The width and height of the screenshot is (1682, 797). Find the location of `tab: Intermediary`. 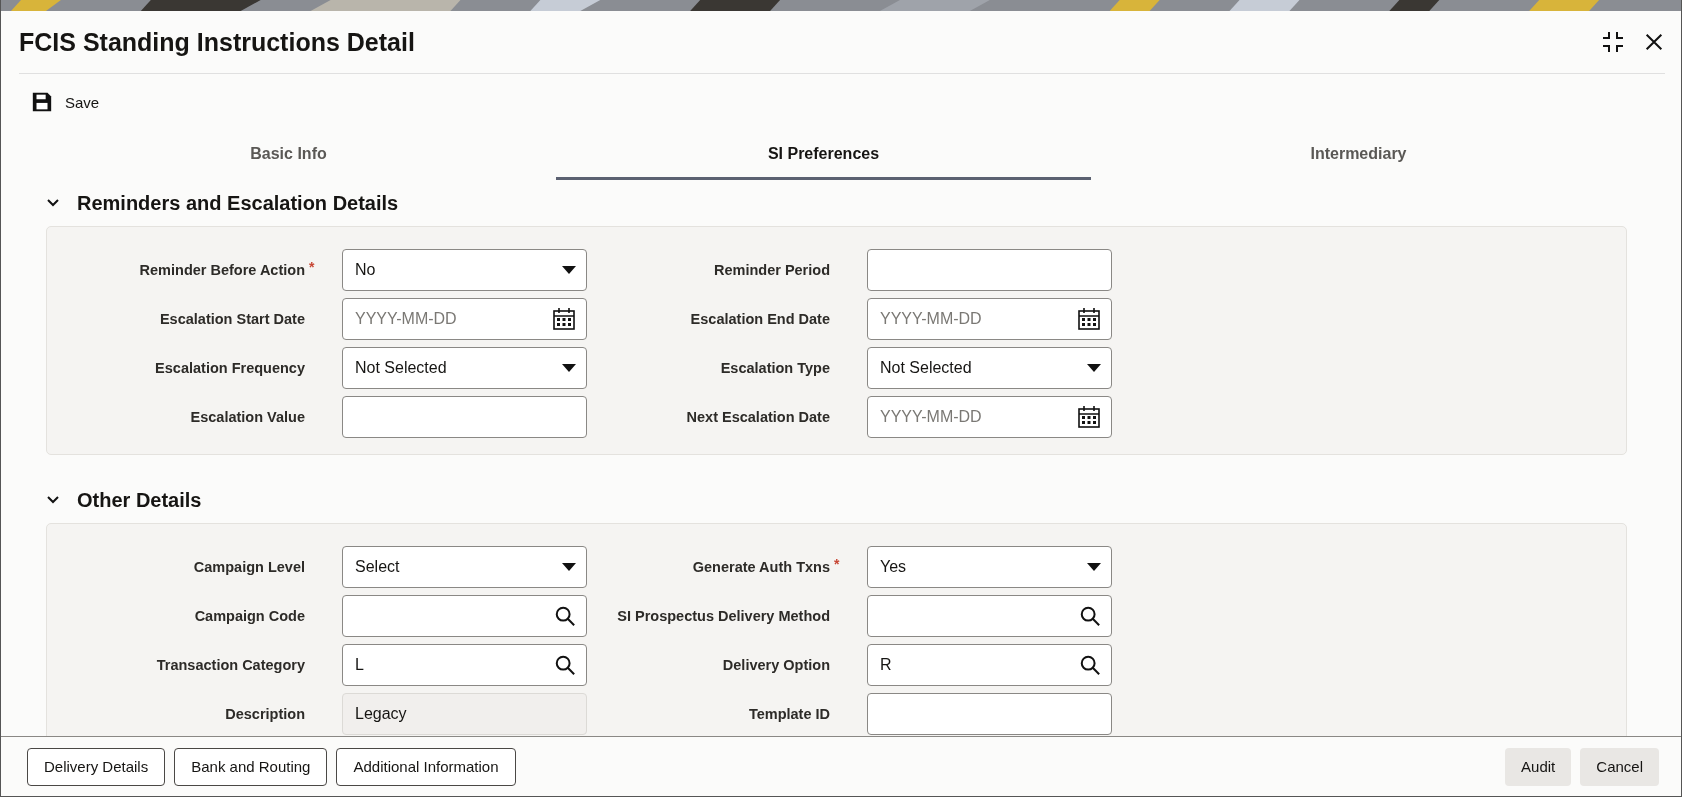

tab: Intermediary is located at coordinates (1358, 155).